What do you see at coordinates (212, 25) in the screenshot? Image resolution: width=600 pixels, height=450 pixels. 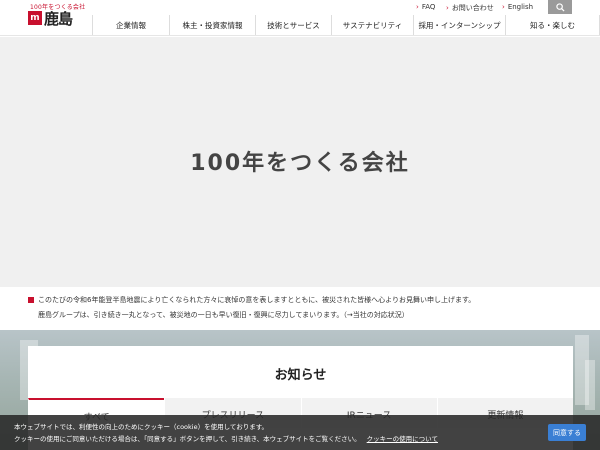 I see `nav-item-ir: 株主・投資家情報` at bounding box center [212, 25].